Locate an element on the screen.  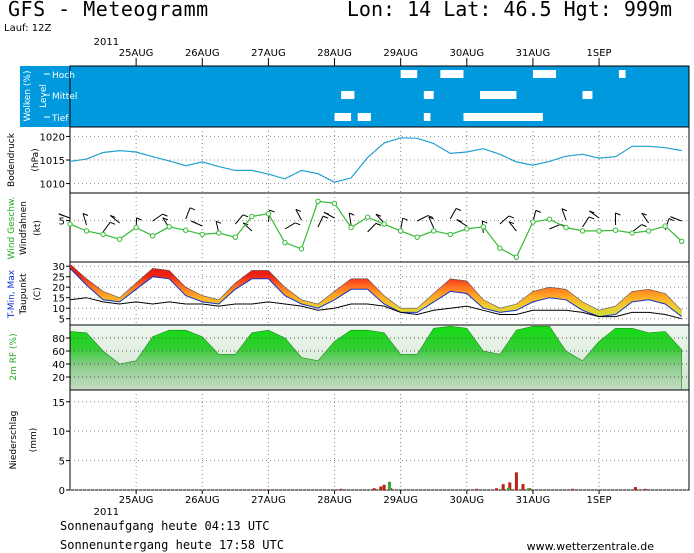
cloud-ylabel: Wolken (%) is located at coordinates (28, 96).